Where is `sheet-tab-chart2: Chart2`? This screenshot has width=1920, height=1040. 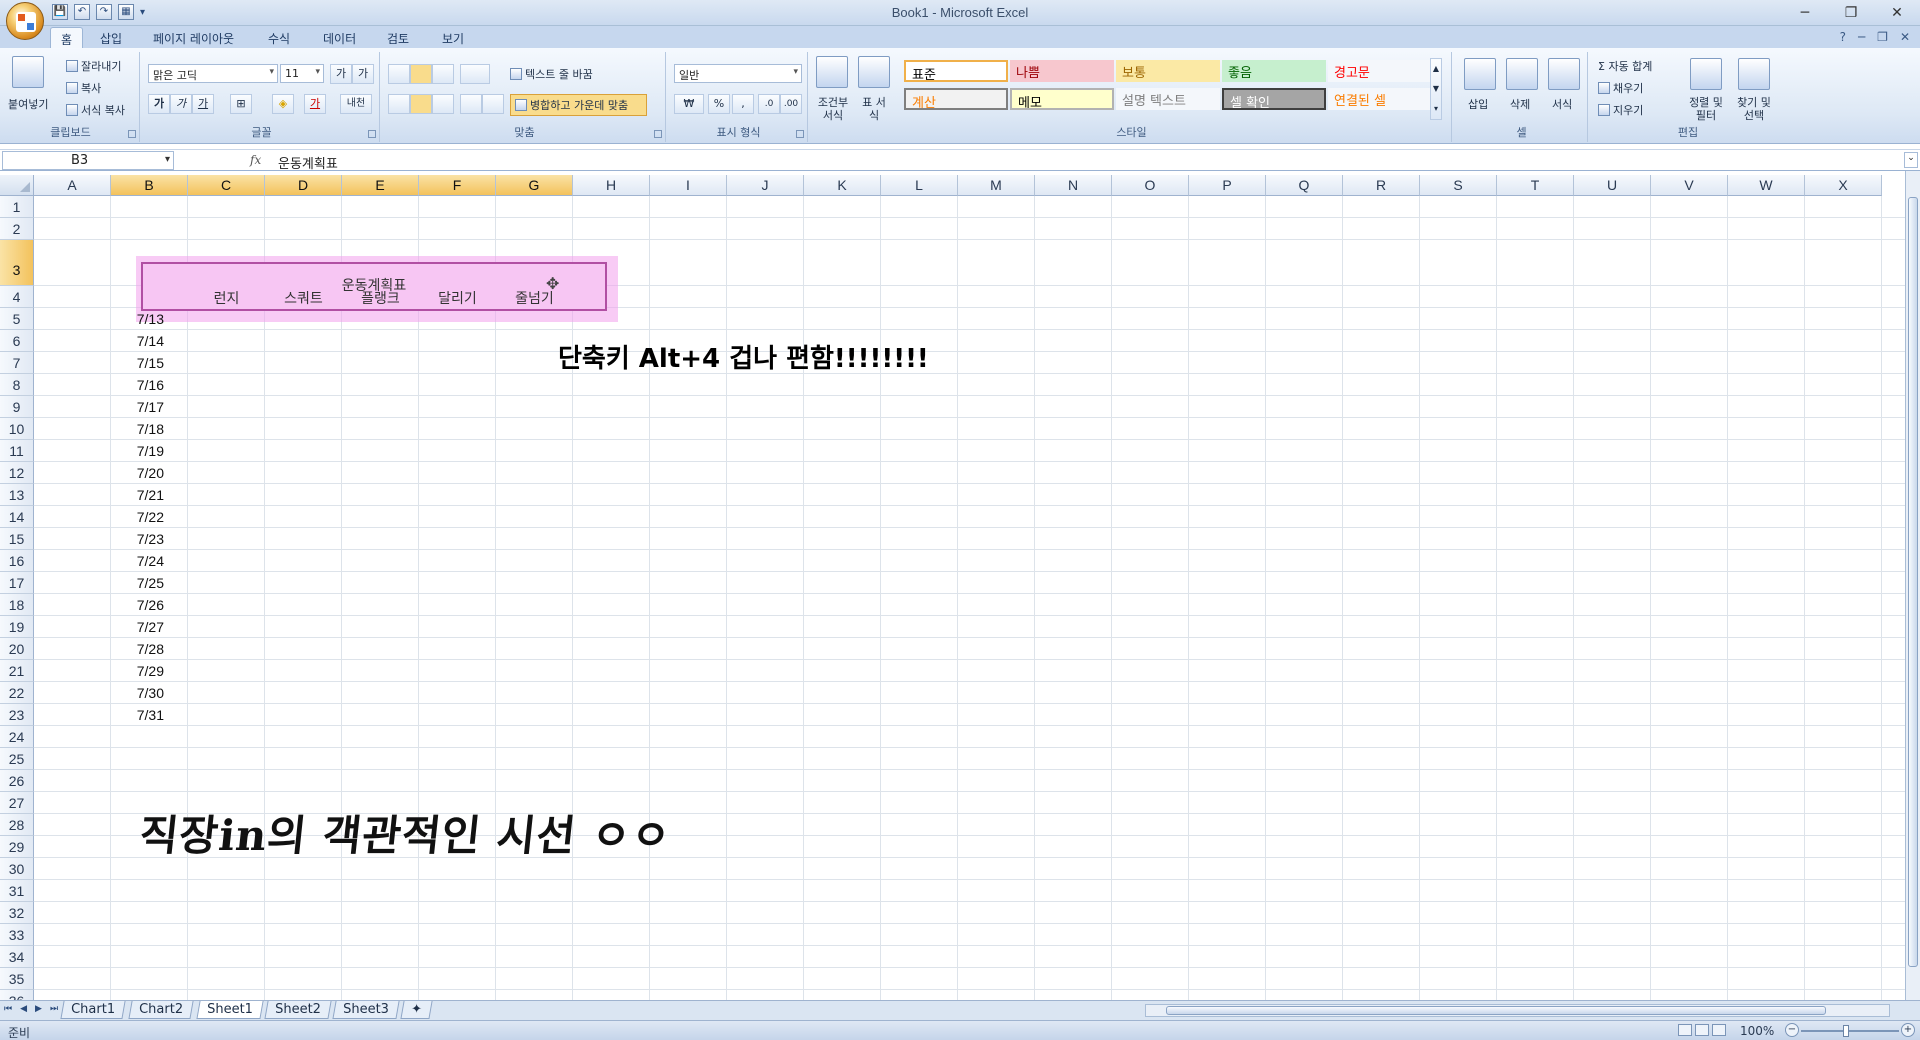 sheet-tab-chart2: Chart2 is located at coordinates (161, 1010).